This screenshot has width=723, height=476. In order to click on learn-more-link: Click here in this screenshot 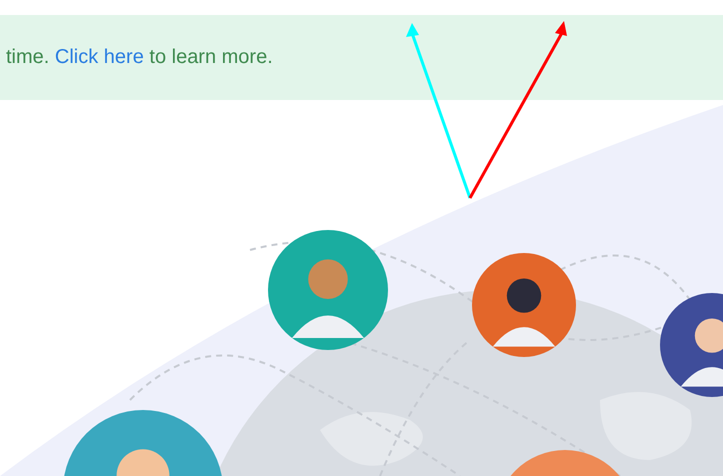, I will do `click(99, 57)`.